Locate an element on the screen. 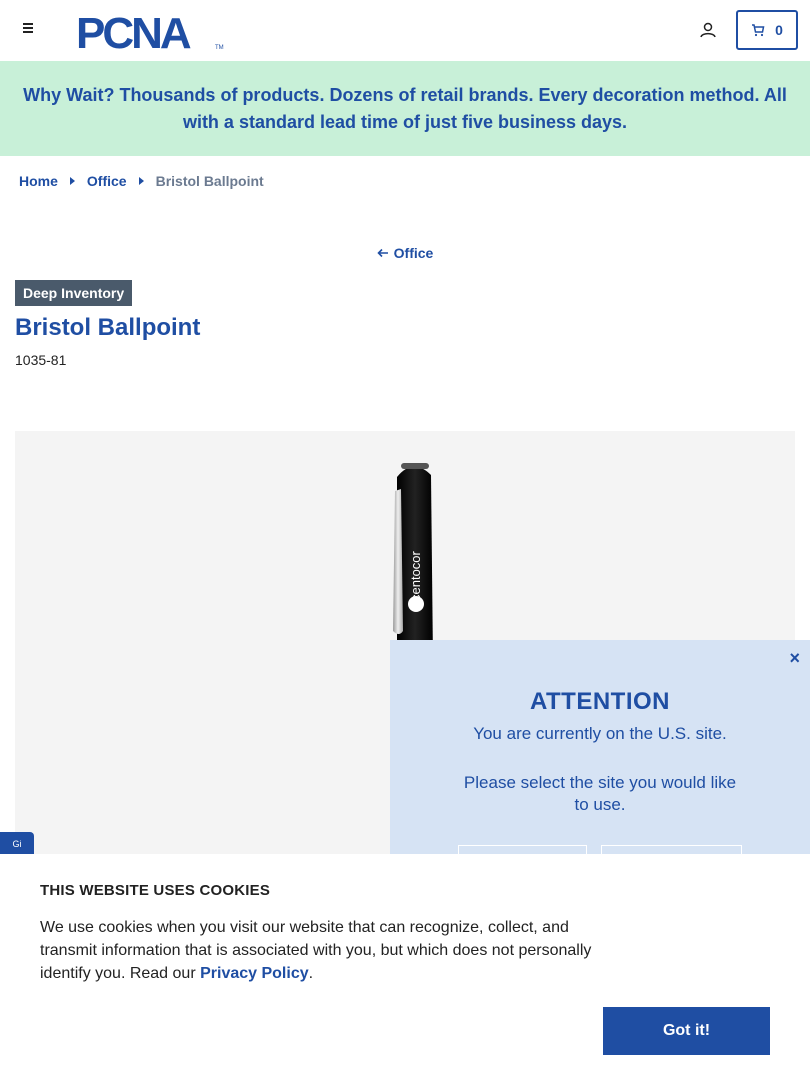 The height and width of the screenshot is (1080, 810). breadcrumb-office: Office is located at coordinates (107, 181).